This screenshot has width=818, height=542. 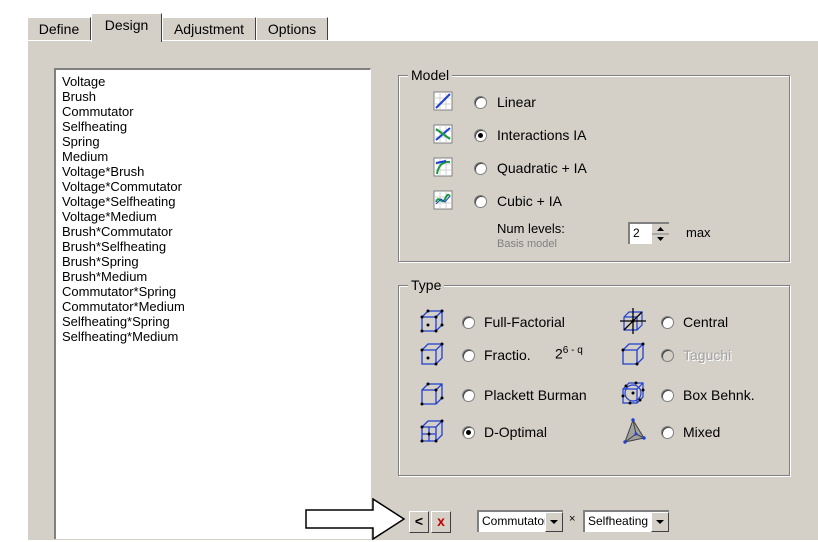 What do you see at coordinates (515, 521) in the screenshot?
I see `factor1-value: Commutator` at bounding box center [515, 521].